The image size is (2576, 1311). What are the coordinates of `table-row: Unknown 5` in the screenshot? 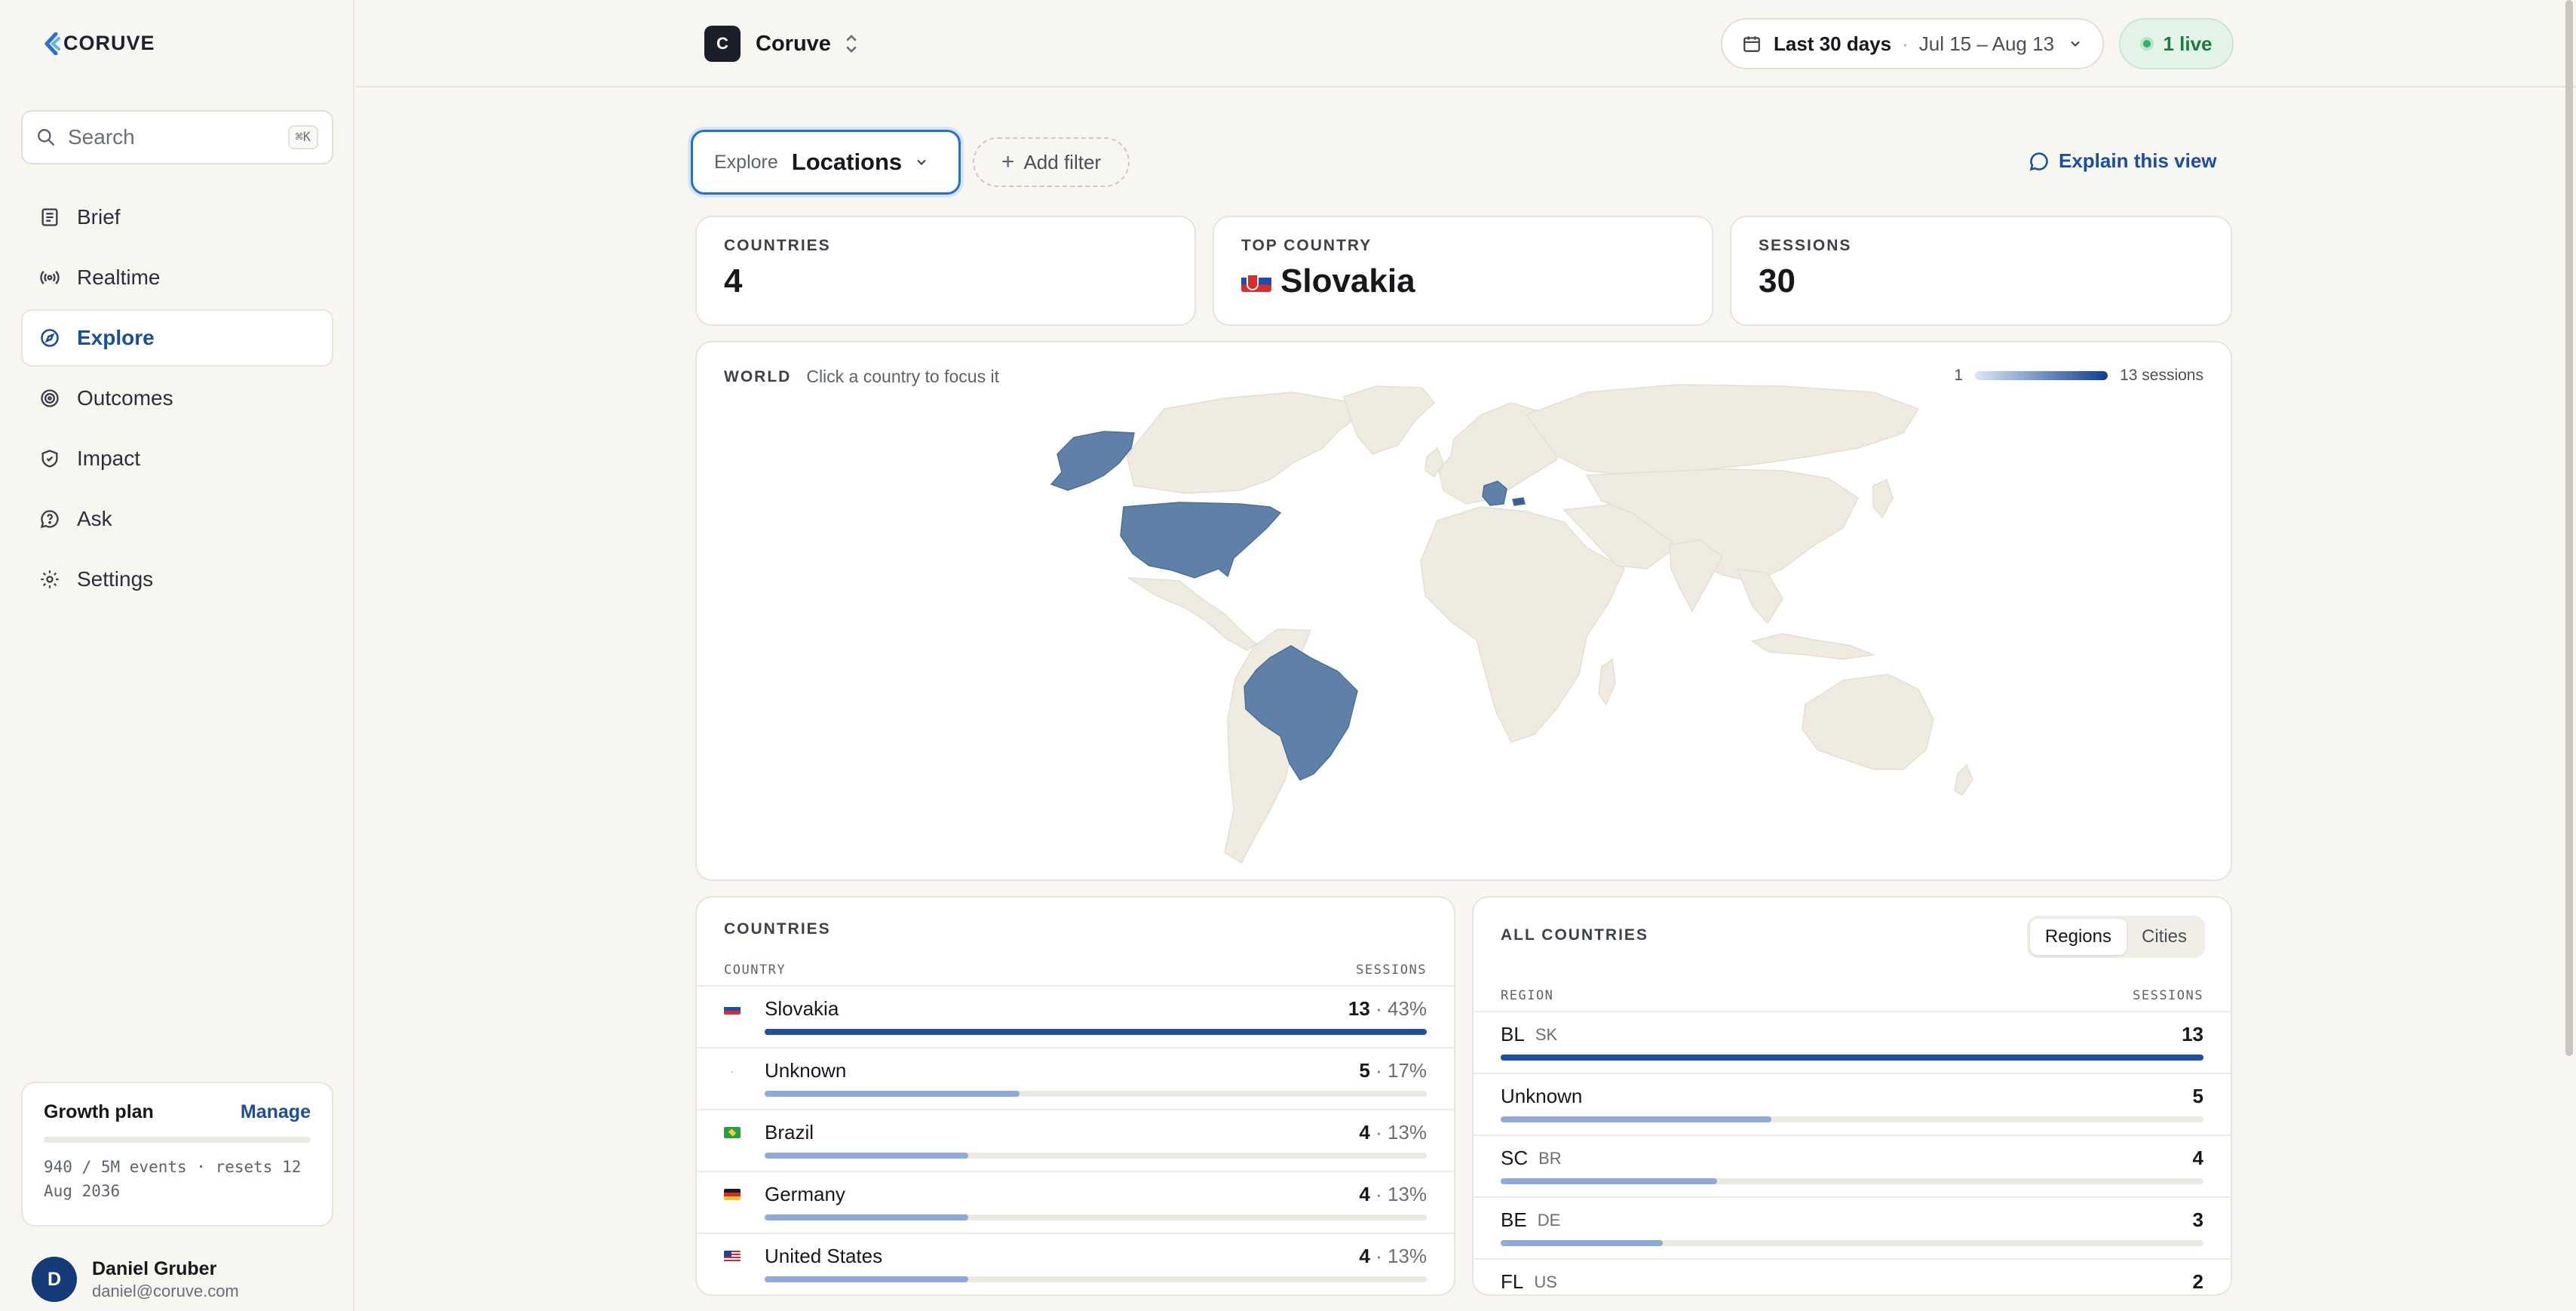 It's located at (1852, 1103).